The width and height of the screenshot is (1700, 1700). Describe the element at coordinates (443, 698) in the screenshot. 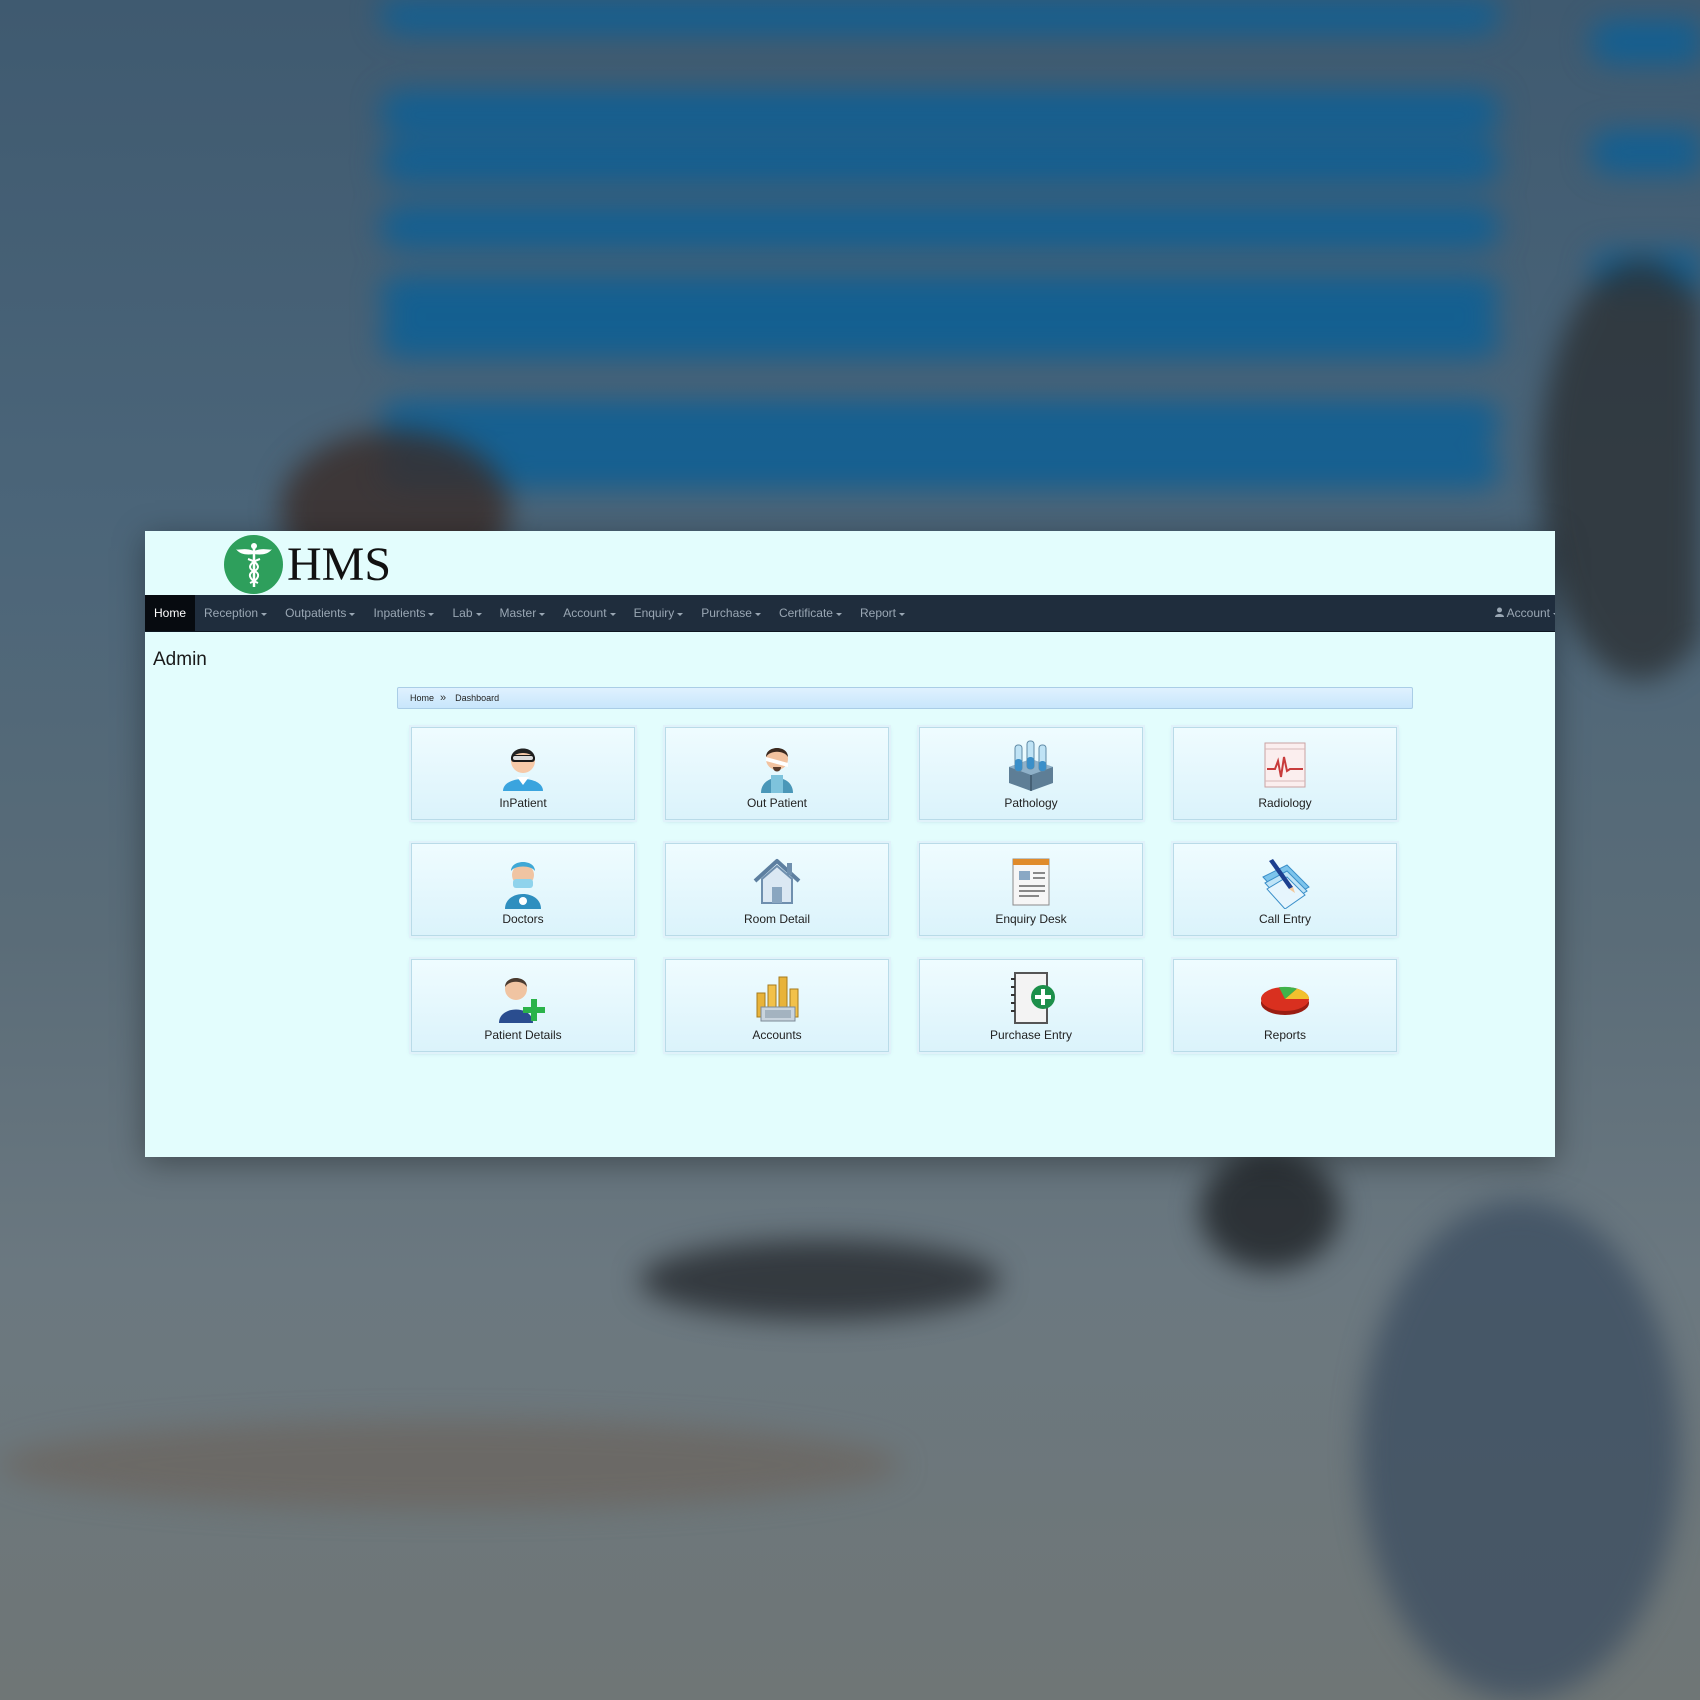

I see `double-chevron-right-icon: »` at that location.